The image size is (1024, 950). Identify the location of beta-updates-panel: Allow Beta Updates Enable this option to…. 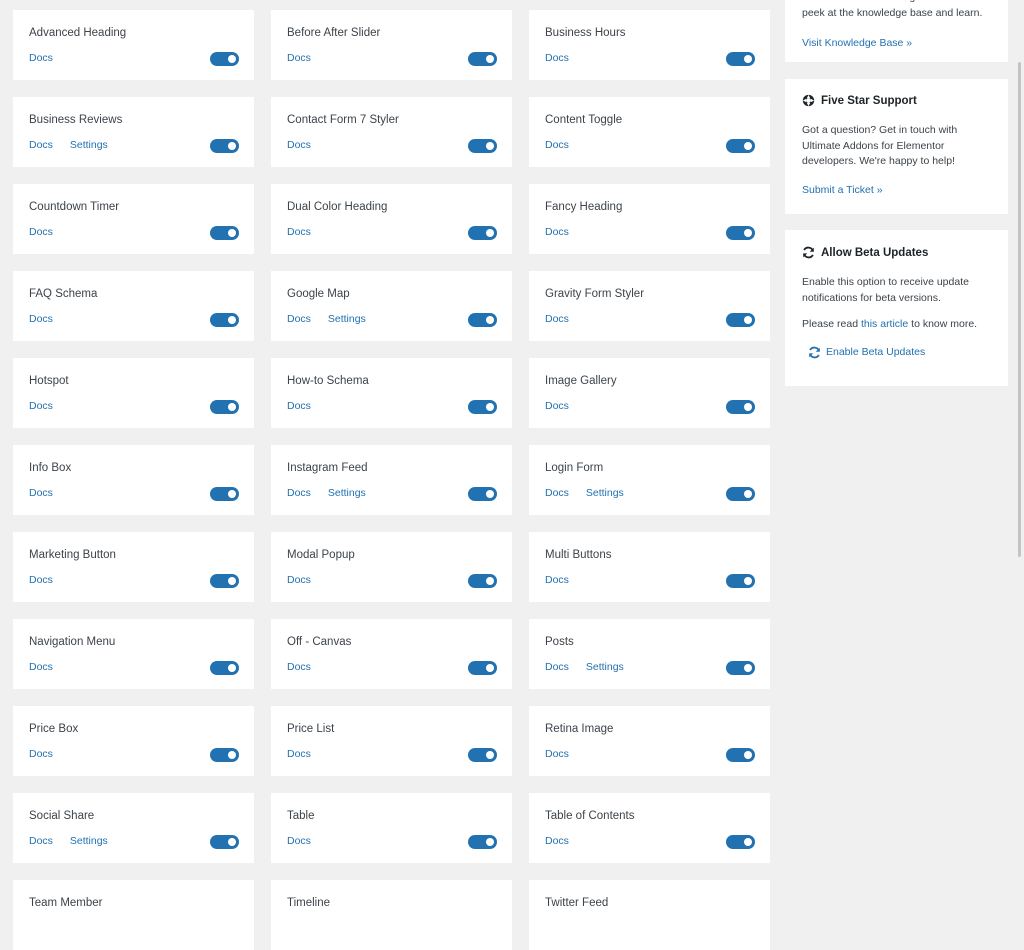
(896, 308).